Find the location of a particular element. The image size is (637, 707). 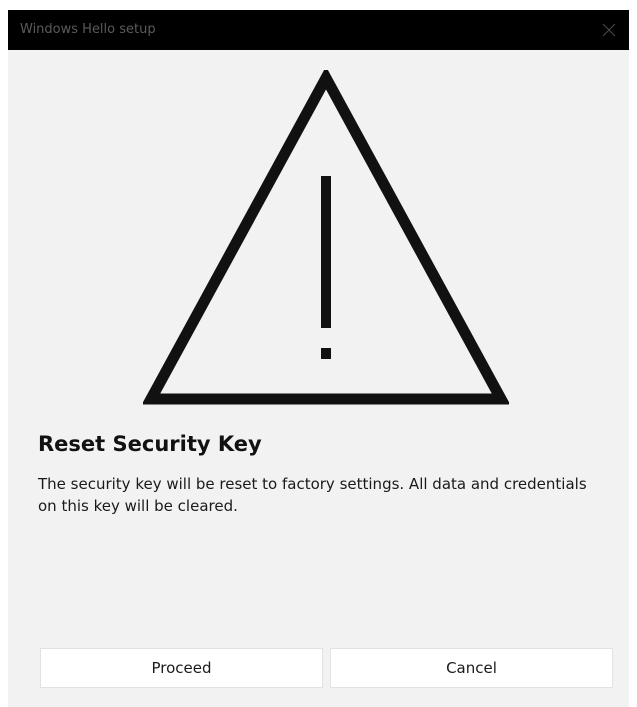

dialog-heading: Reset Security Key is located at coordinates (150, 444).